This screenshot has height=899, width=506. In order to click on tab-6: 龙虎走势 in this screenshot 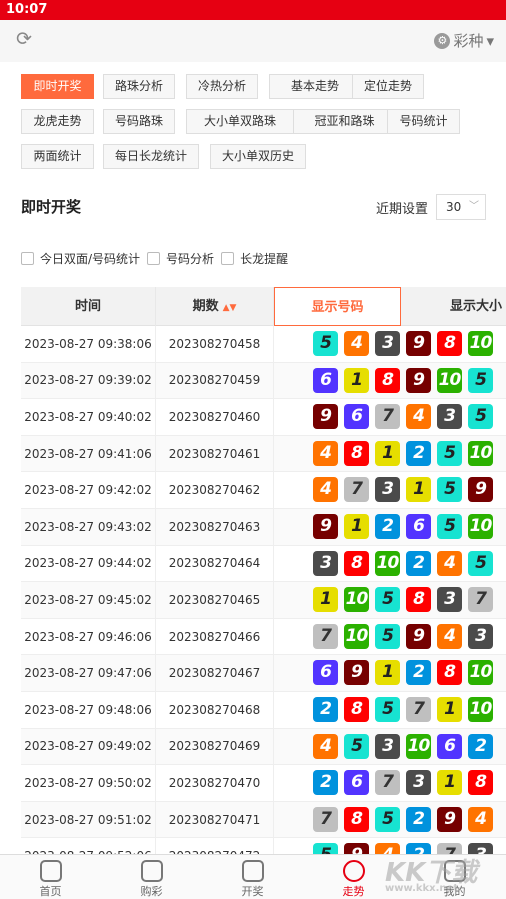, I will do `click(57, 121)`.